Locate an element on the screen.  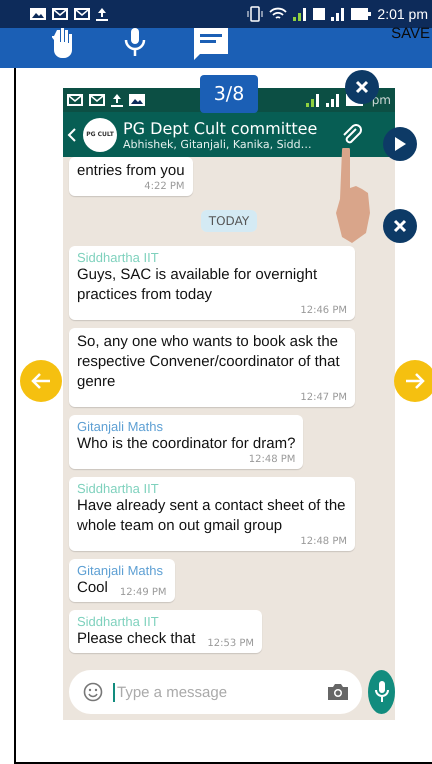
battery-icon is located at coordinates (361, 14).